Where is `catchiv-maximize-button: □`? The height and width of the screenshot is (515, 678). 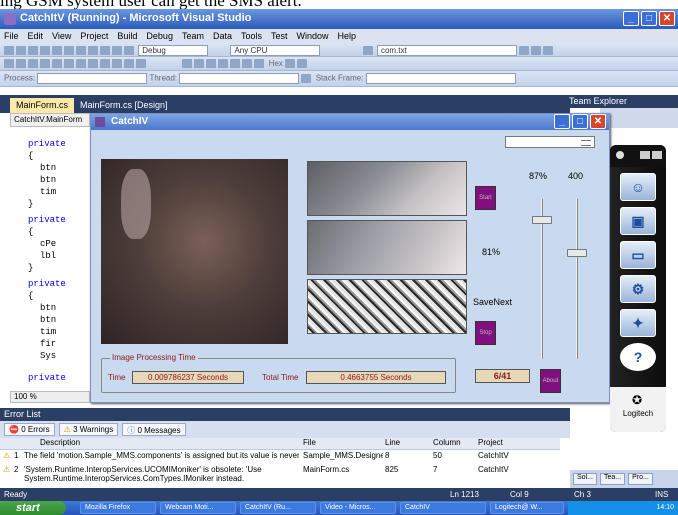
catchiv-maximize-button: □ is located at coordinates (580, 121).